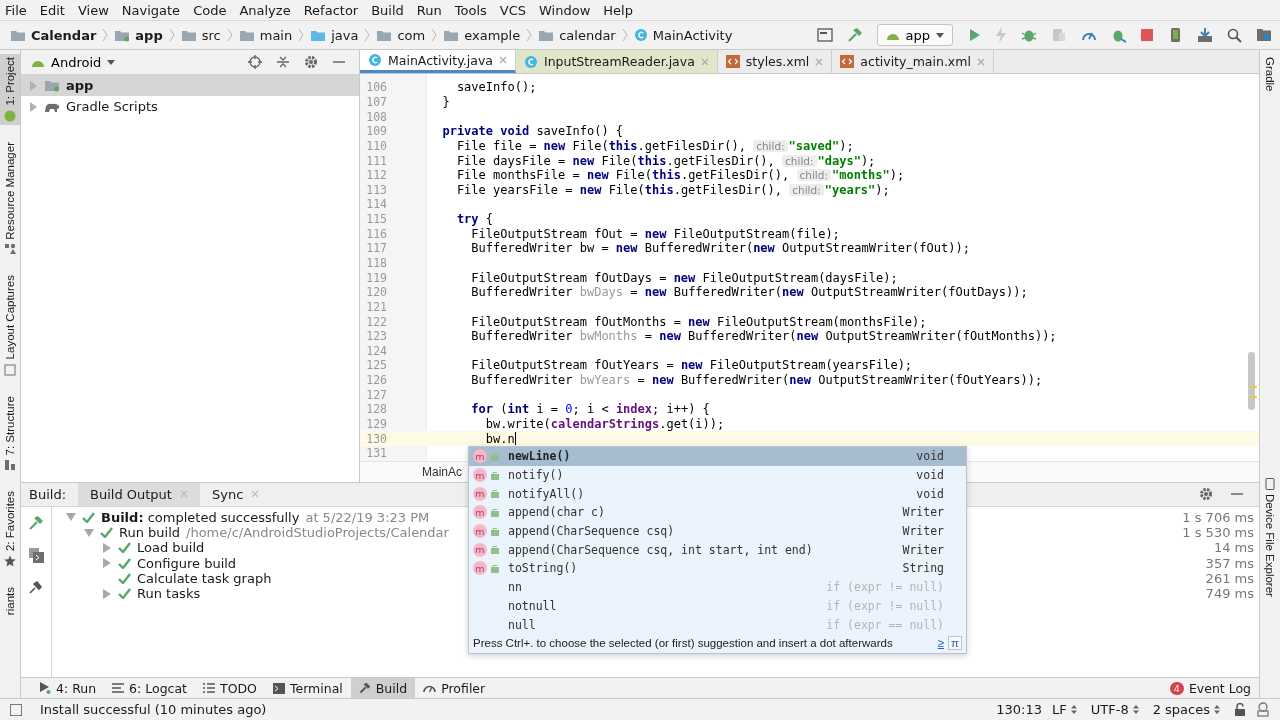  Describe the element at coordinates (16, 709) in the screenshot. I see `window-icon` at that location.